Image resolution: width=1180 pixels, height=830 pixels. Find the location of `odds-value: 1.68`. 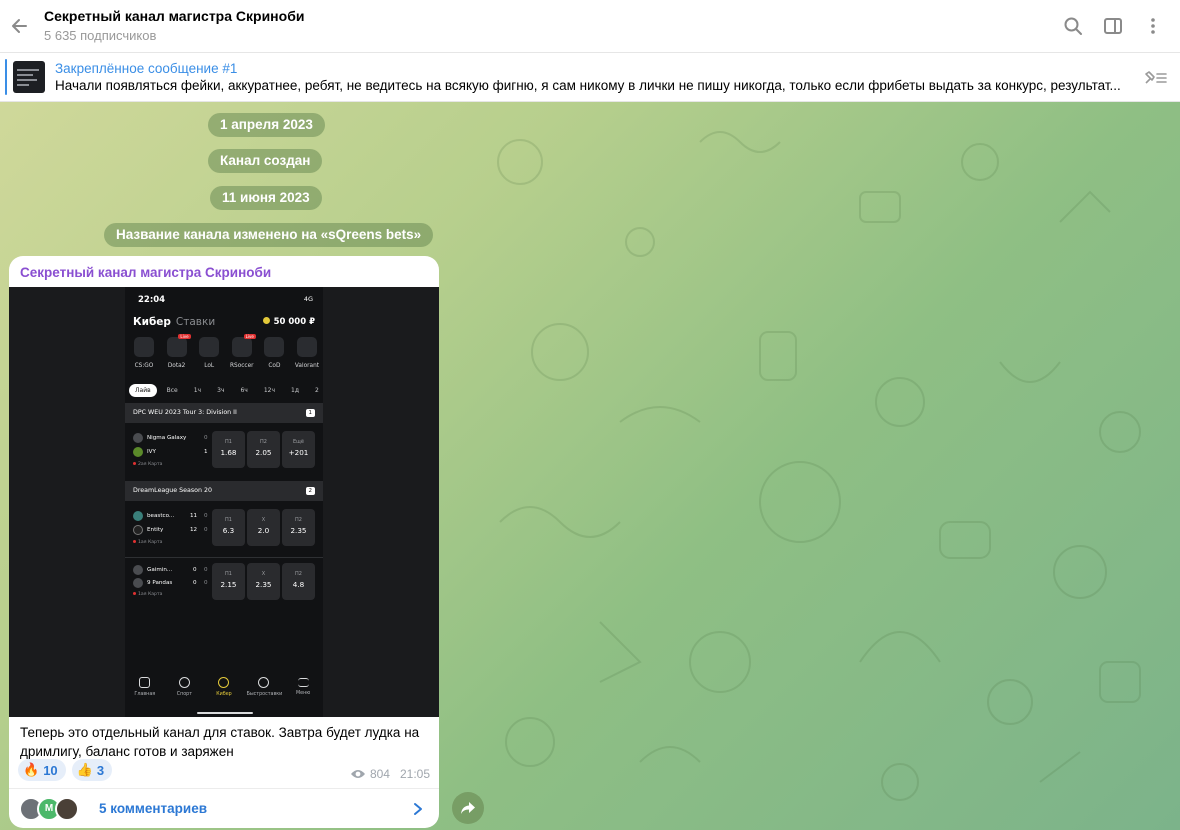

odds-value: 1.68 is located at coordinates (228, 452).